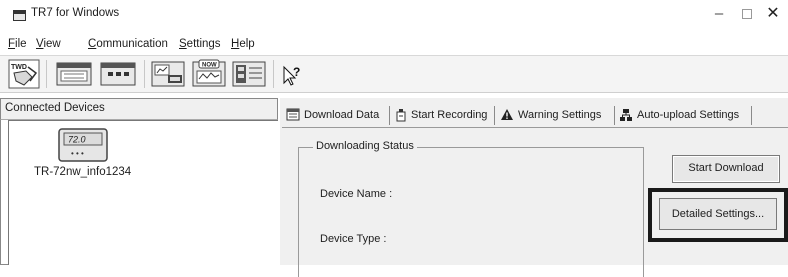 This screenshot has height=277, width=788. I want to click on auto-upload-tab-icon, so click(626, 114).